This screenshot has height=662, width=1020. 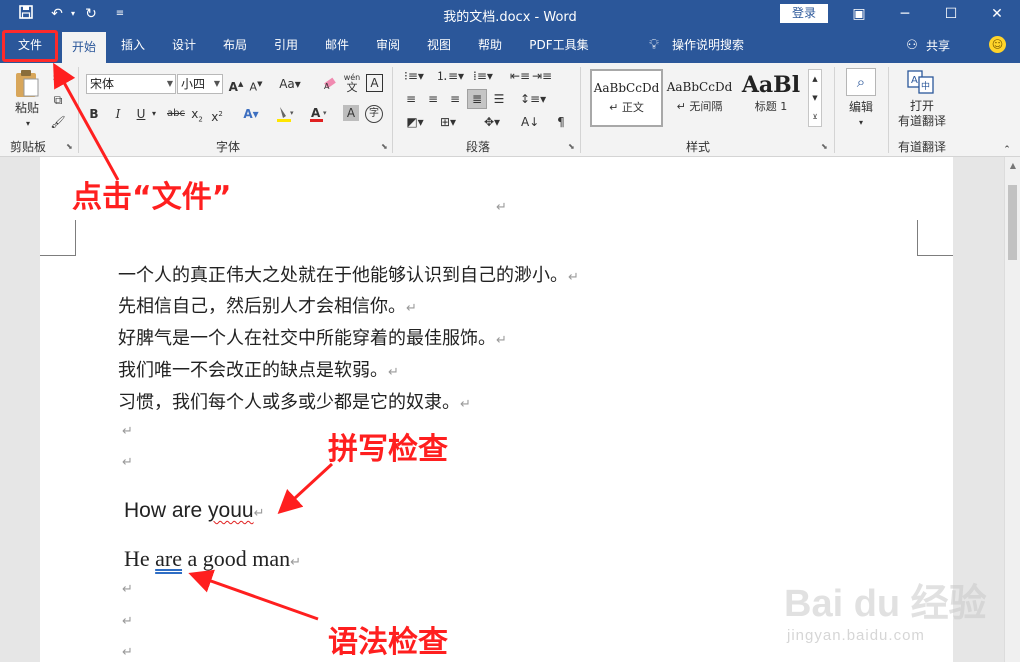 I want to click on annotation-grammar-check: 语法检查, so click(x=388, y=642).